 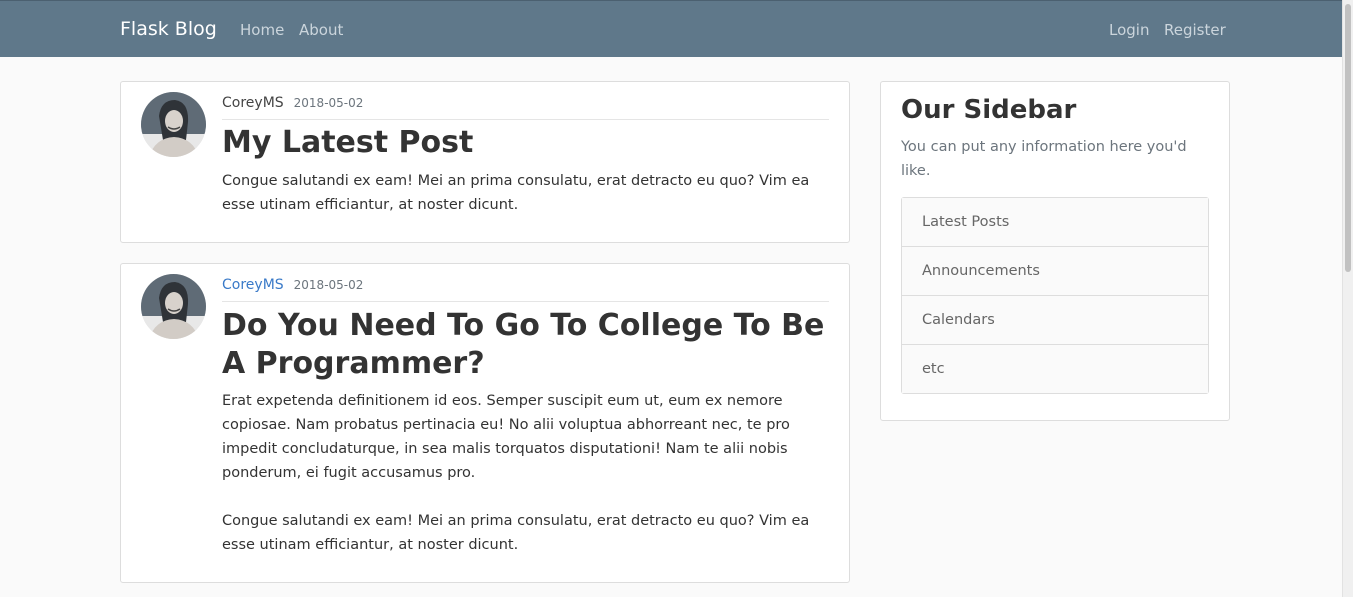 What do you see at coordinates (321, 30) in the screenshot?
I see `nav-about-link: About` at bounding box center [321, 30].